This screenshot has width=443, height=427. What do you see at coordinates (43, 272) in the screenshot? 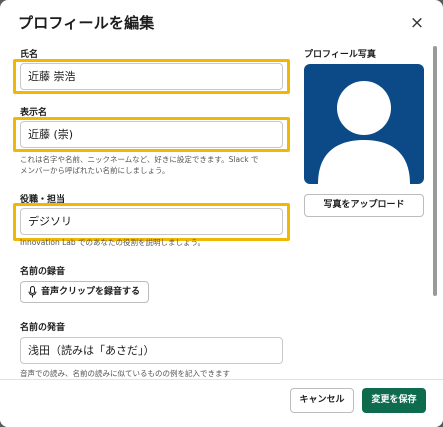
I see `name-recording-label: 名前の録音` at bounding box center [43, 272].